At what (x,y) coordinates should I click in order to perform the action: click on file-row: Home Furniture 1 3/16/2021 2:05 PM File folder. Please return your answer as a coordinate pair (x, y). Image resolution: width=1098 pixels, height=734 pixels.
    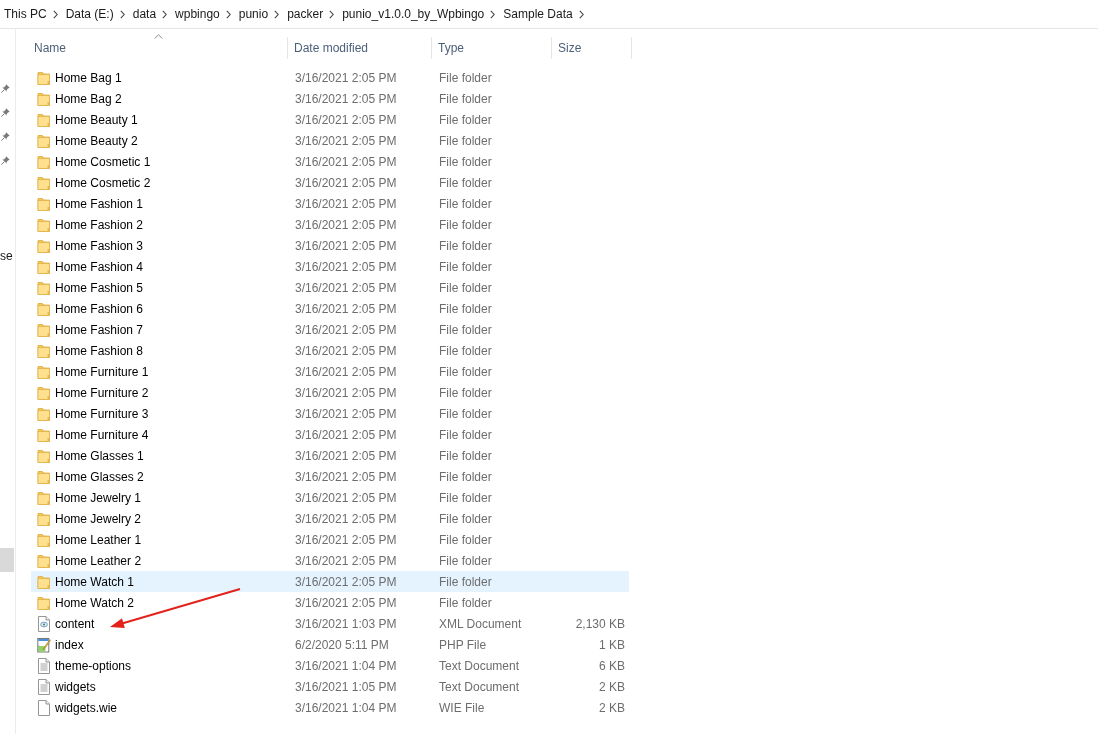
    Looking at the image, I should click on (330, 371).